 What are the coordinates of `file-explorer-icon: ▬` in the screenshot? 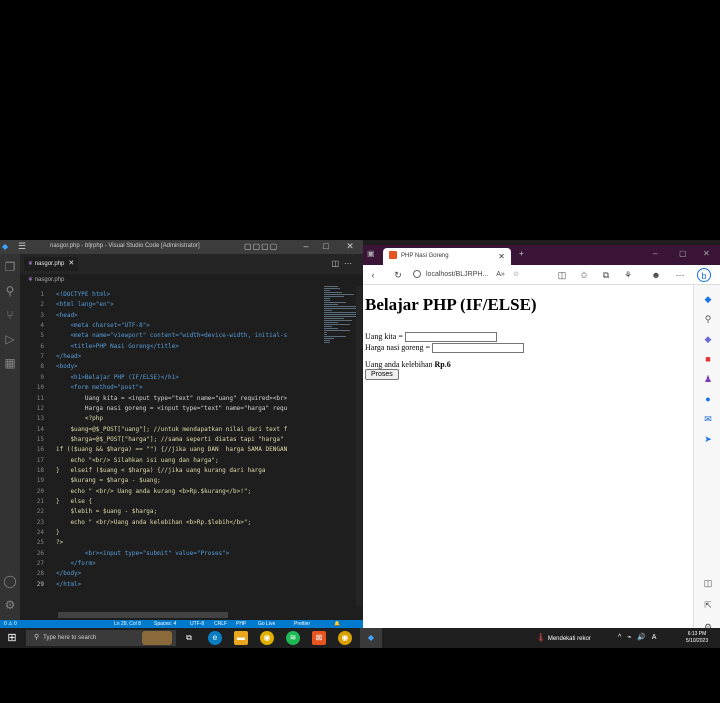 It's located at (241, 638).